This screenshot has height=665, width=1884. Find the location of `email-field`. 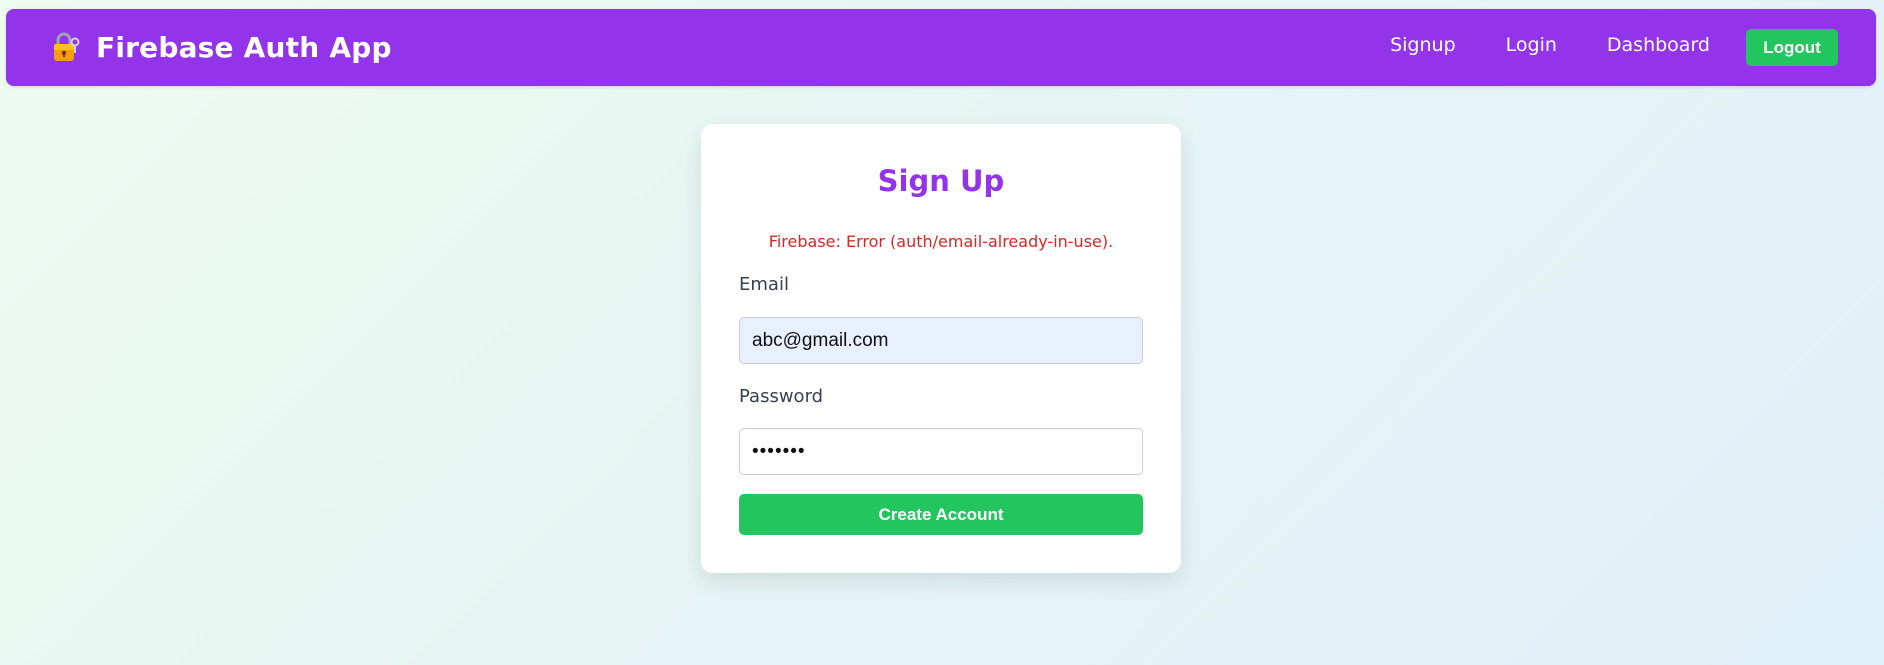

email-field is located at coordinates (941, 340).